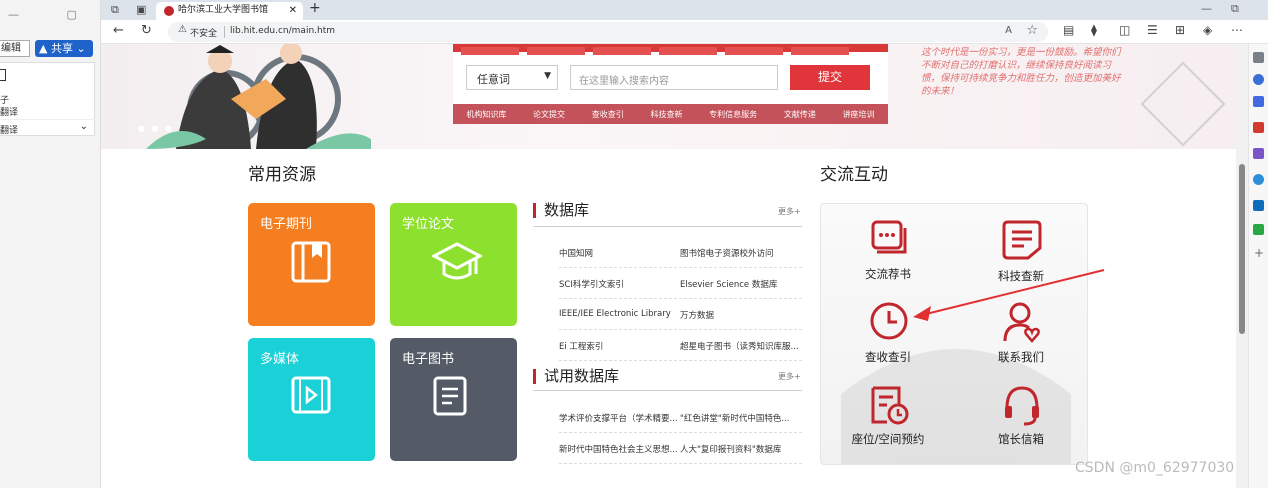 This screenshot has height=488, width=1268. I want to click on refresh-icon: ↻, so click(146, 30).